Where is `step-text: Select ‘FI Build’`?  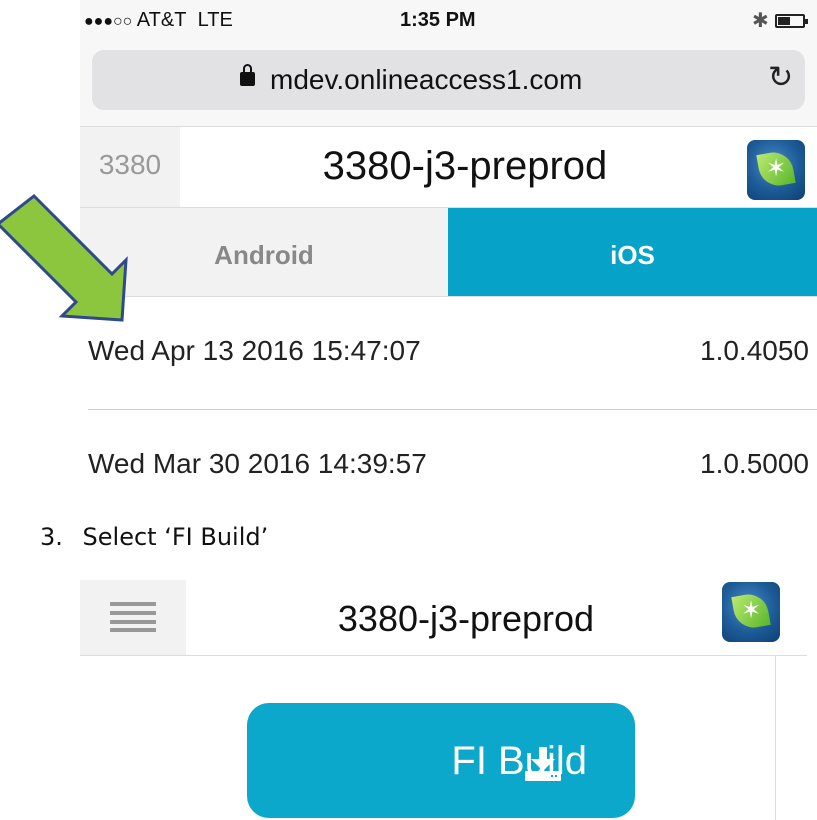
step-text: Select ‘FI Build’ is located at coordinates (175, 537).